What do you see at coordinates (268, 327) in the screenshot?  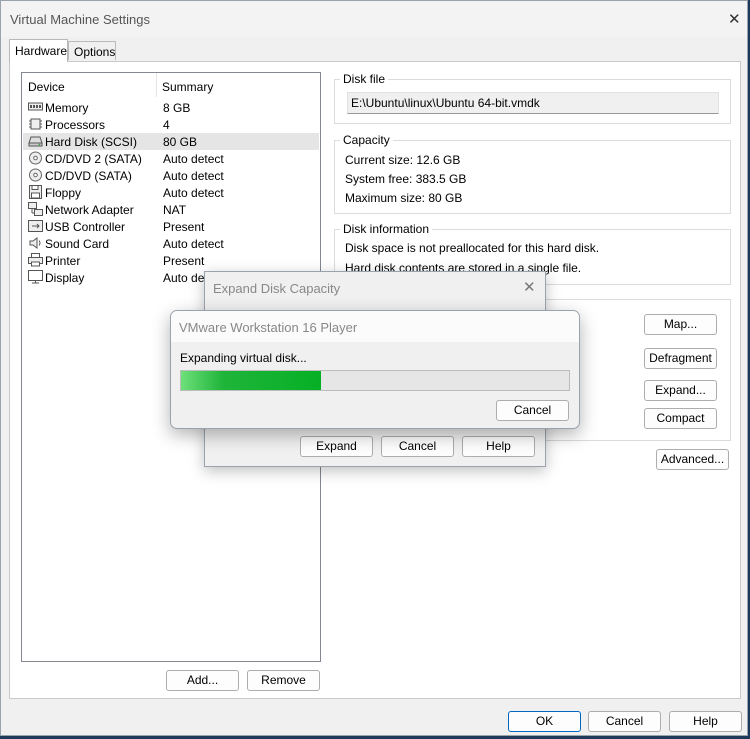 I see `progress-dialog-title: VMware Workstation 16 Player` at bounding box center [268, 327].